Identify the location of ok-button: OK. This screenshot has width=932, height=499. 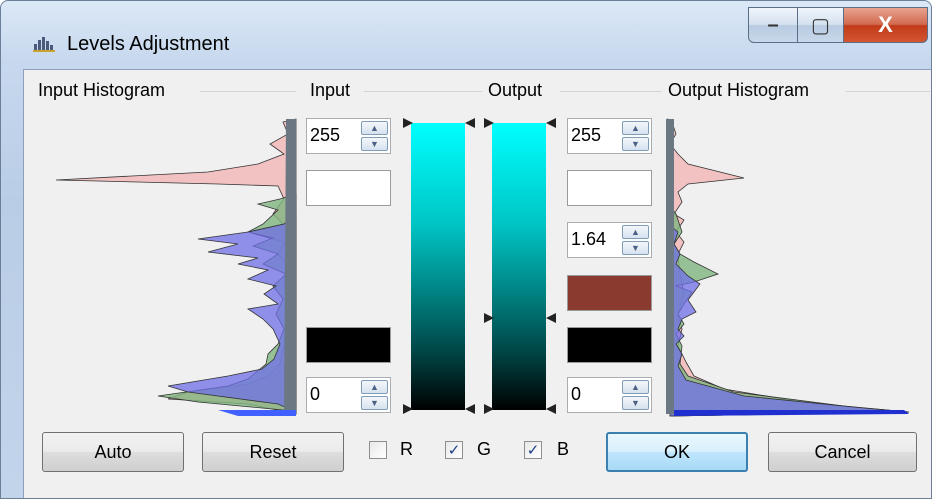
(677, 452).